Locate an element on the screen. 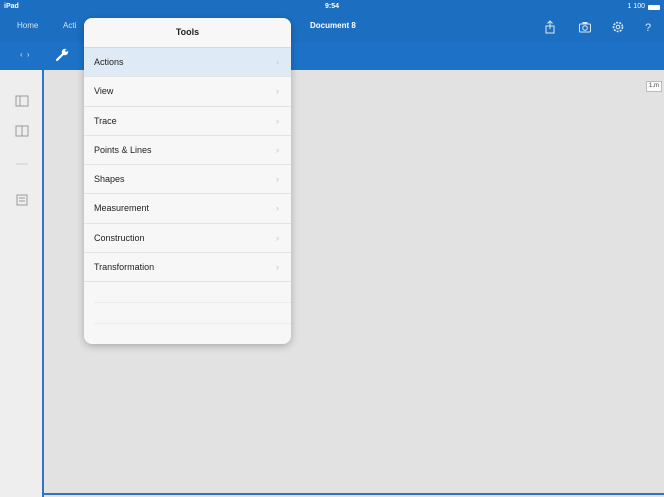 The image size is (664, 497). menu-item-trace: Trace › is located at coordinates (187, 121).